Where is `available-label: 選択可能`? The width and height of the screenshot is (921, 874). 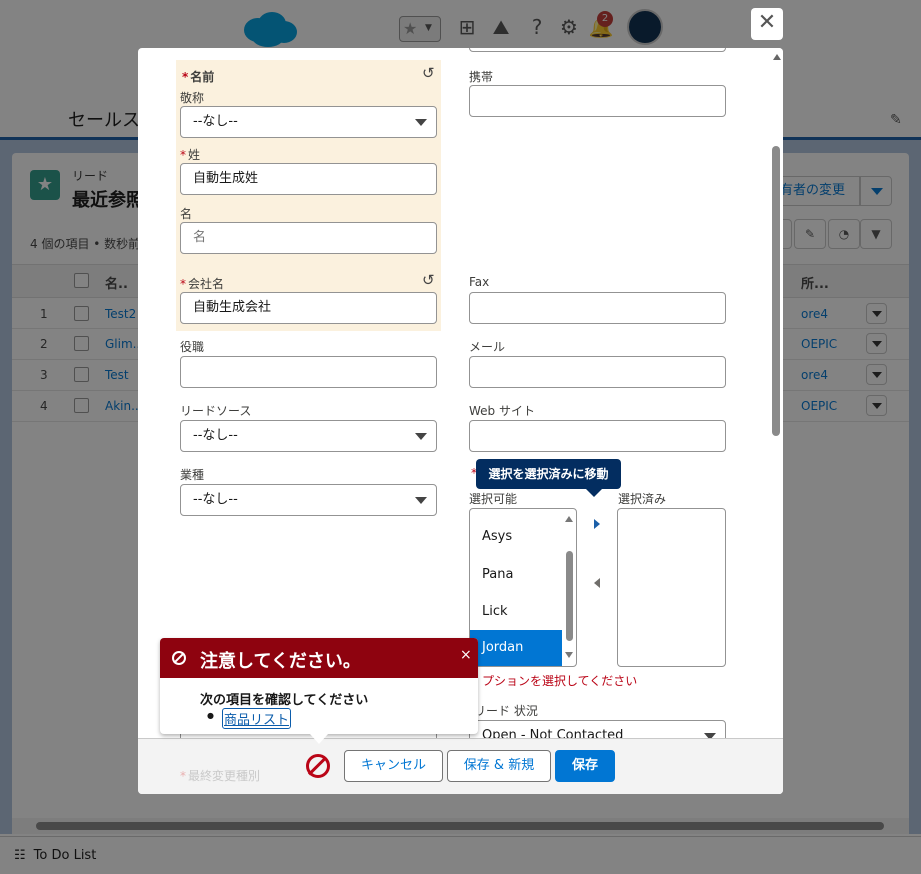
available-label: 選択可能 is located at coordinates (493, 499).